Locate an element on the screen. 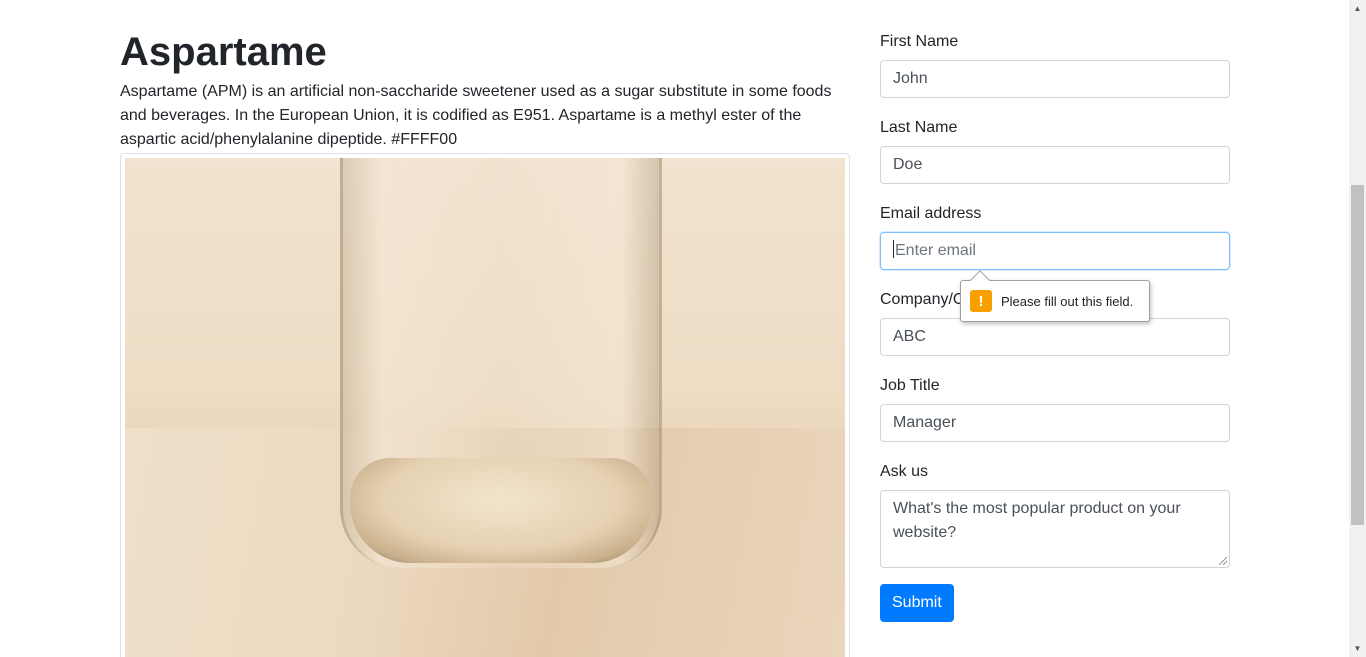 This screenshot has width=1366, height=657. job-title-input: Manager is located at coordinates (1055, 423).